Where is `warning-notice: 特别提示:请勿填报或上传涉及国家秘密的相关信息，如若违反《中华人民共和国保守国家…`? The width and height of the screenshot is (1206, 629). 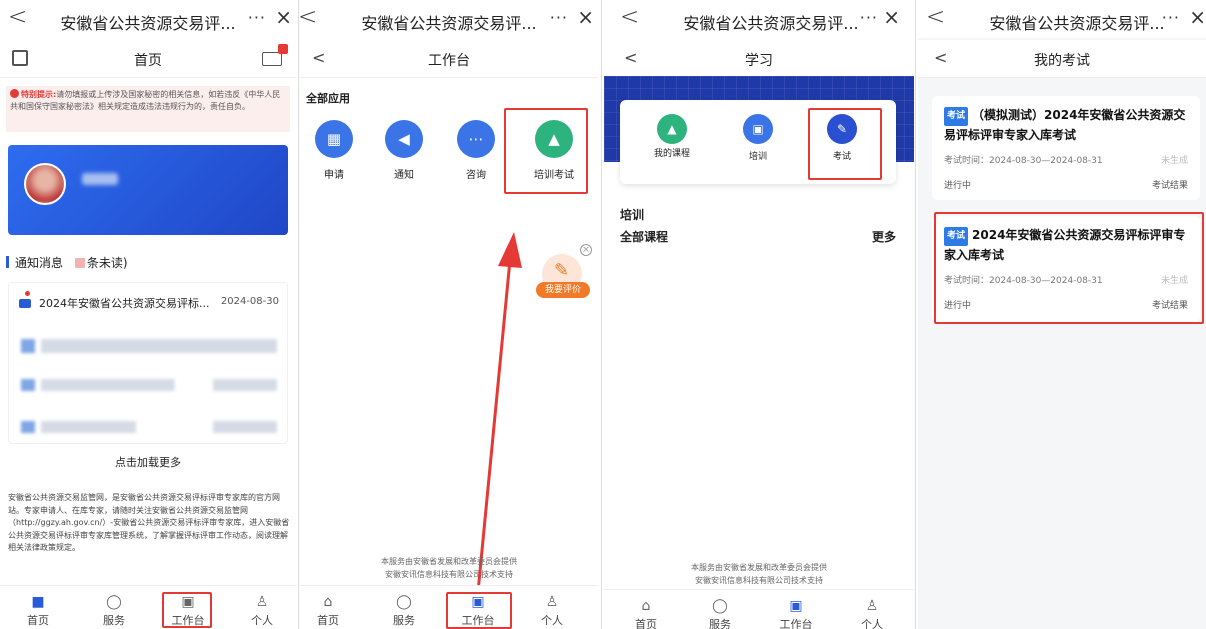
warning-notice: 特别提示:请勿填报或上传涉及国家秘密的相关信息，如若违反《中华人民共和国保守国家… is located at coordinates (148, 109).